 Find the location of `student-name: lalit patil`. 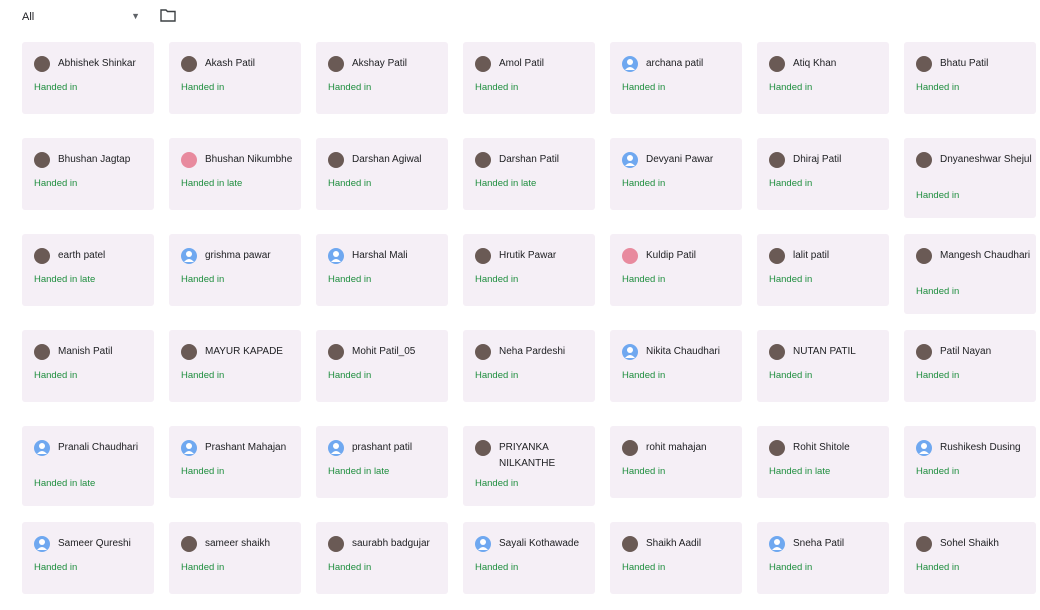

student-name: lalit patil is located at coordinates (811, 255).